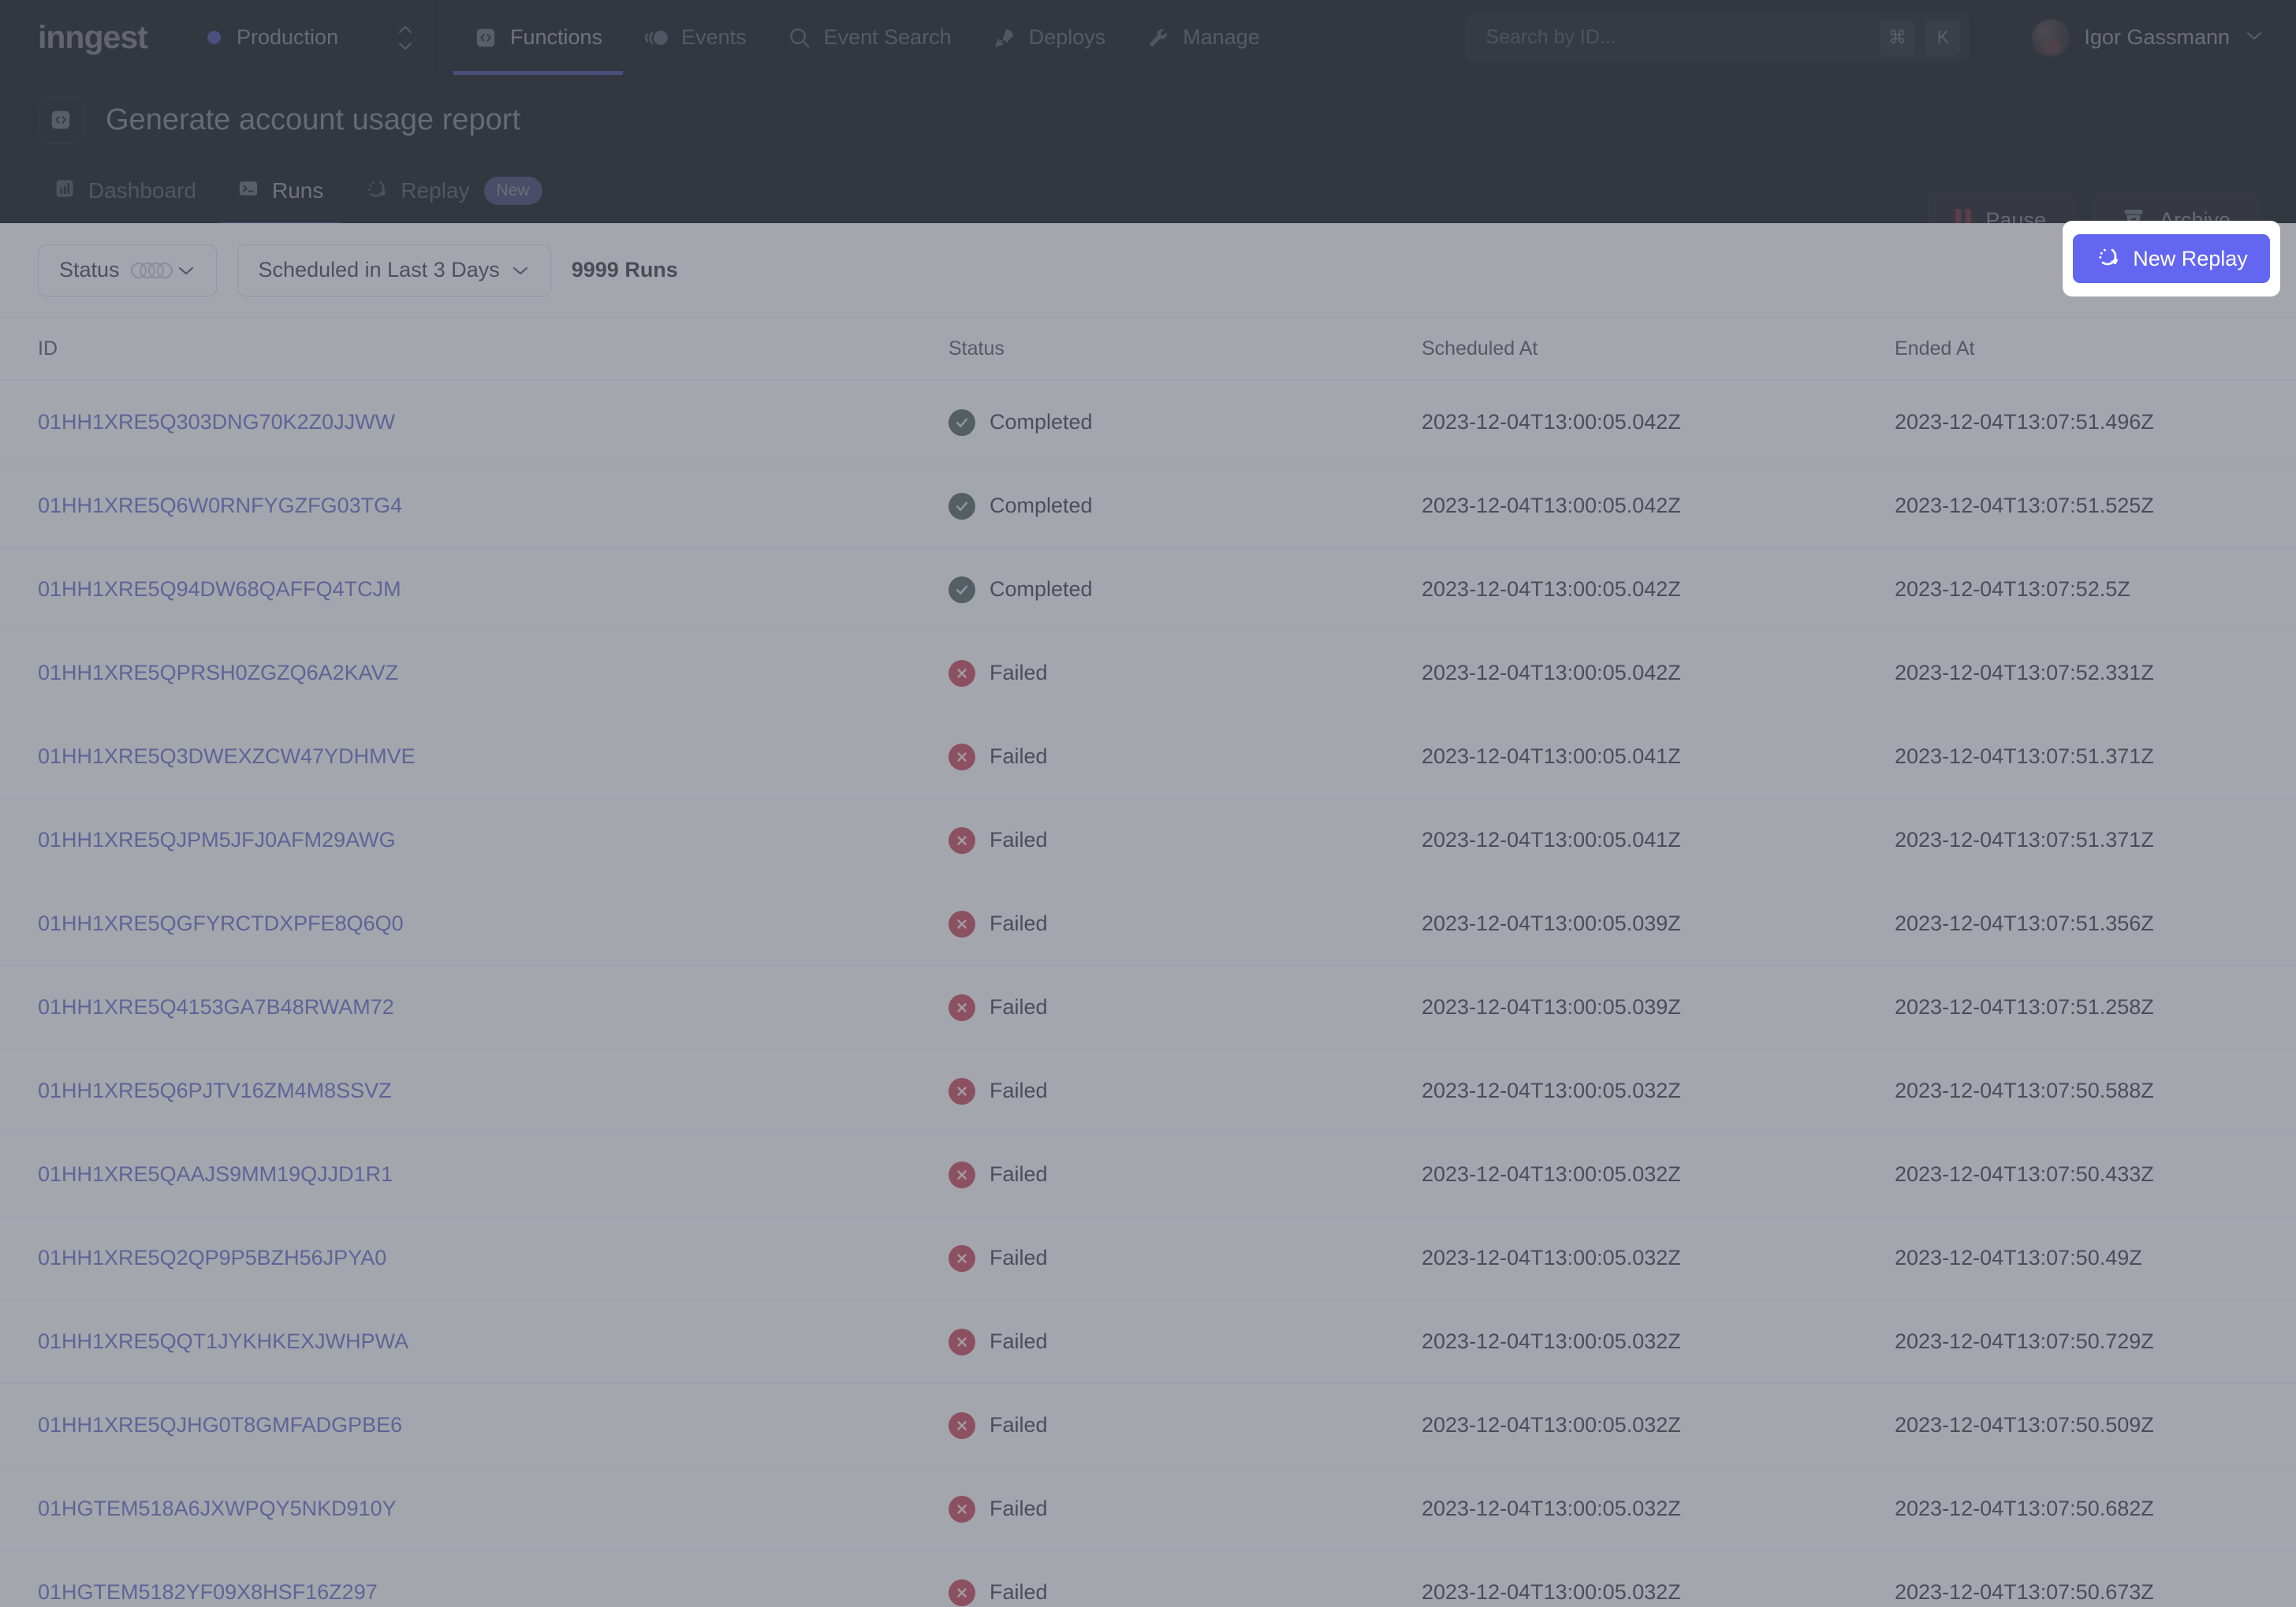 This screenshot has width=2296, height=1607. What do you see at coordinates (2171, 258) in the screenshot?
I see `new-replay-button: New Replay` at bounding box center [2171, 258].